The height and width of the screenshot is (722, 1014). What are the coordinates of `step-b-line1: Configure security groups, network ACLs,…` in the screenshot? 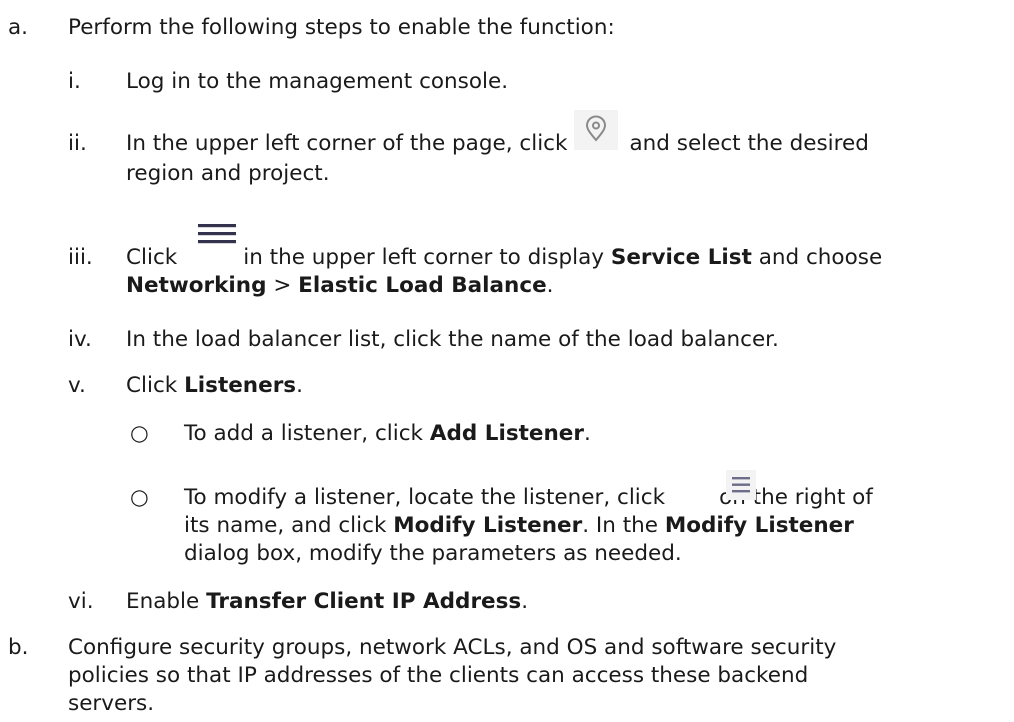 It's located at (452, 647).